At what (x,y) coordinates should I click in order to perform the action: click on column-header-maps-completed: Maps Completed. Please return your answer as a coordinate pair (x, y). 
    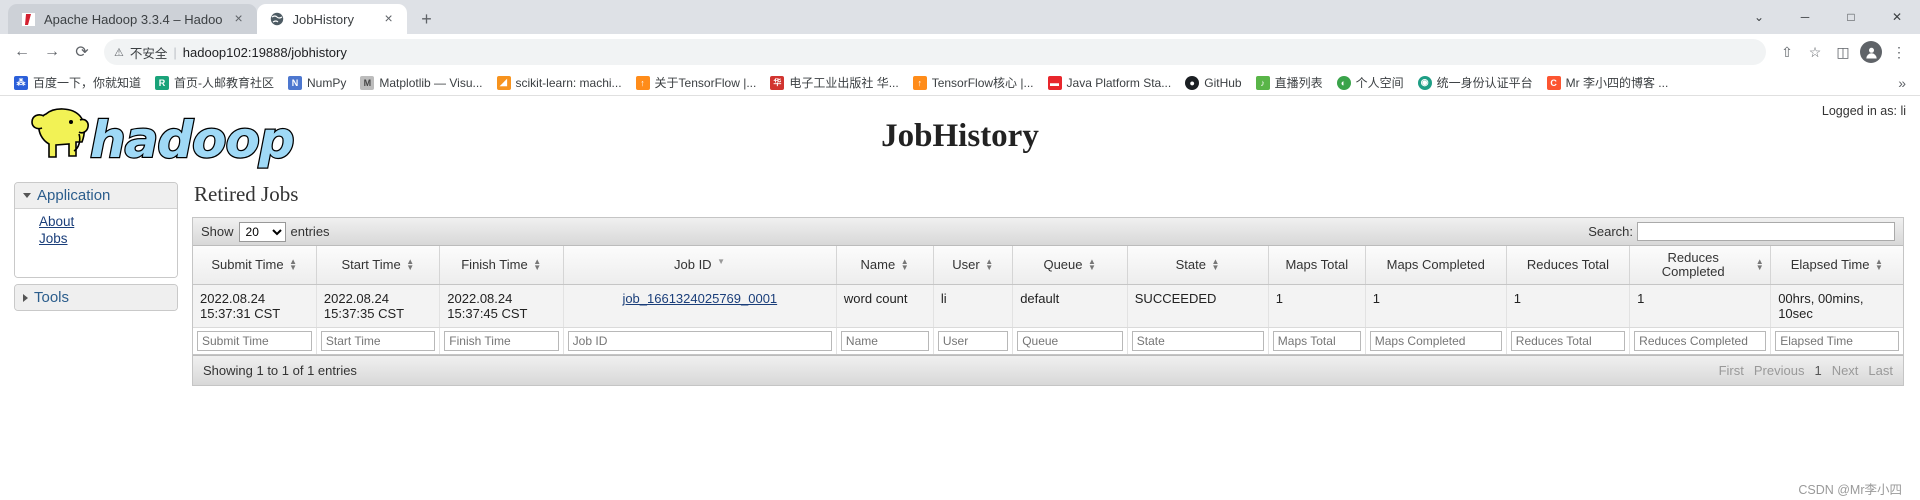
    Looking at the image, I should click on (1436, 265).